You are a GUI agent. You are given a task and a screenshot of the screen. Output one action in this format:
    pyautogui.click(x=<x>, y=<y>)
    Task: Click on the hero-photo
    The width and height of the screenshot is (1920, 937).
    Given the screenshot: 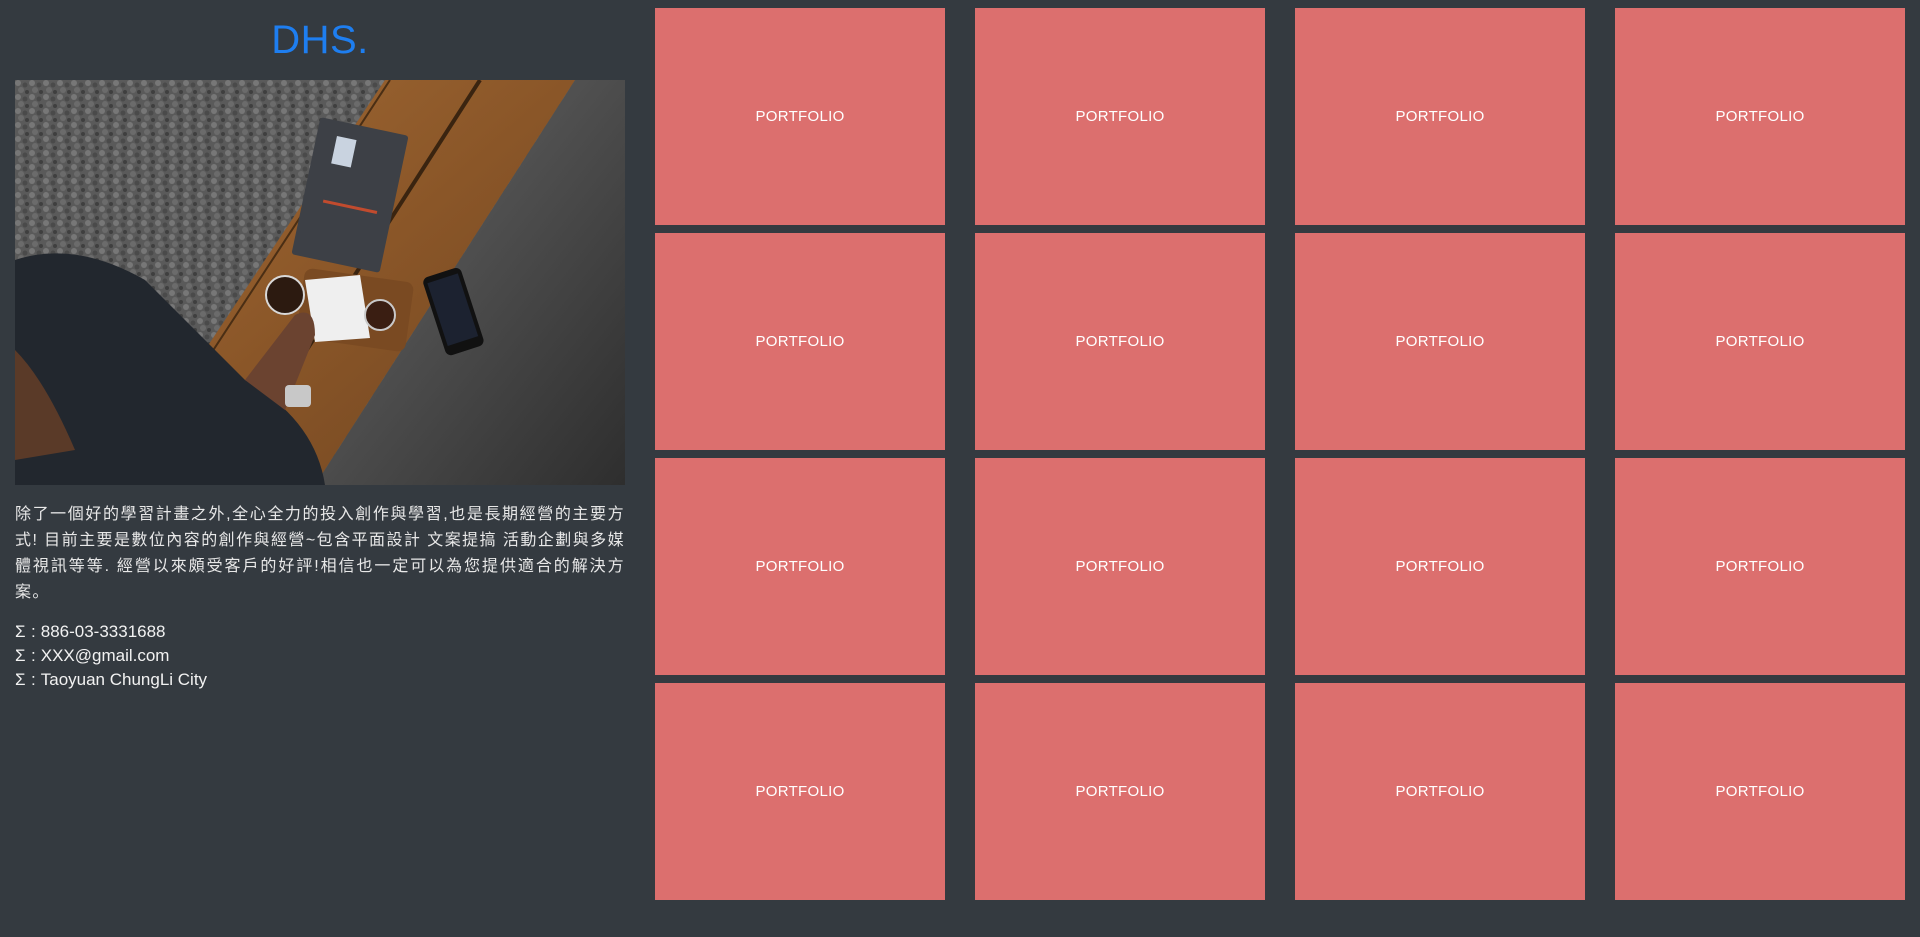 What is the action you would take?
    pyautogui.click(x=320, y=282)
    